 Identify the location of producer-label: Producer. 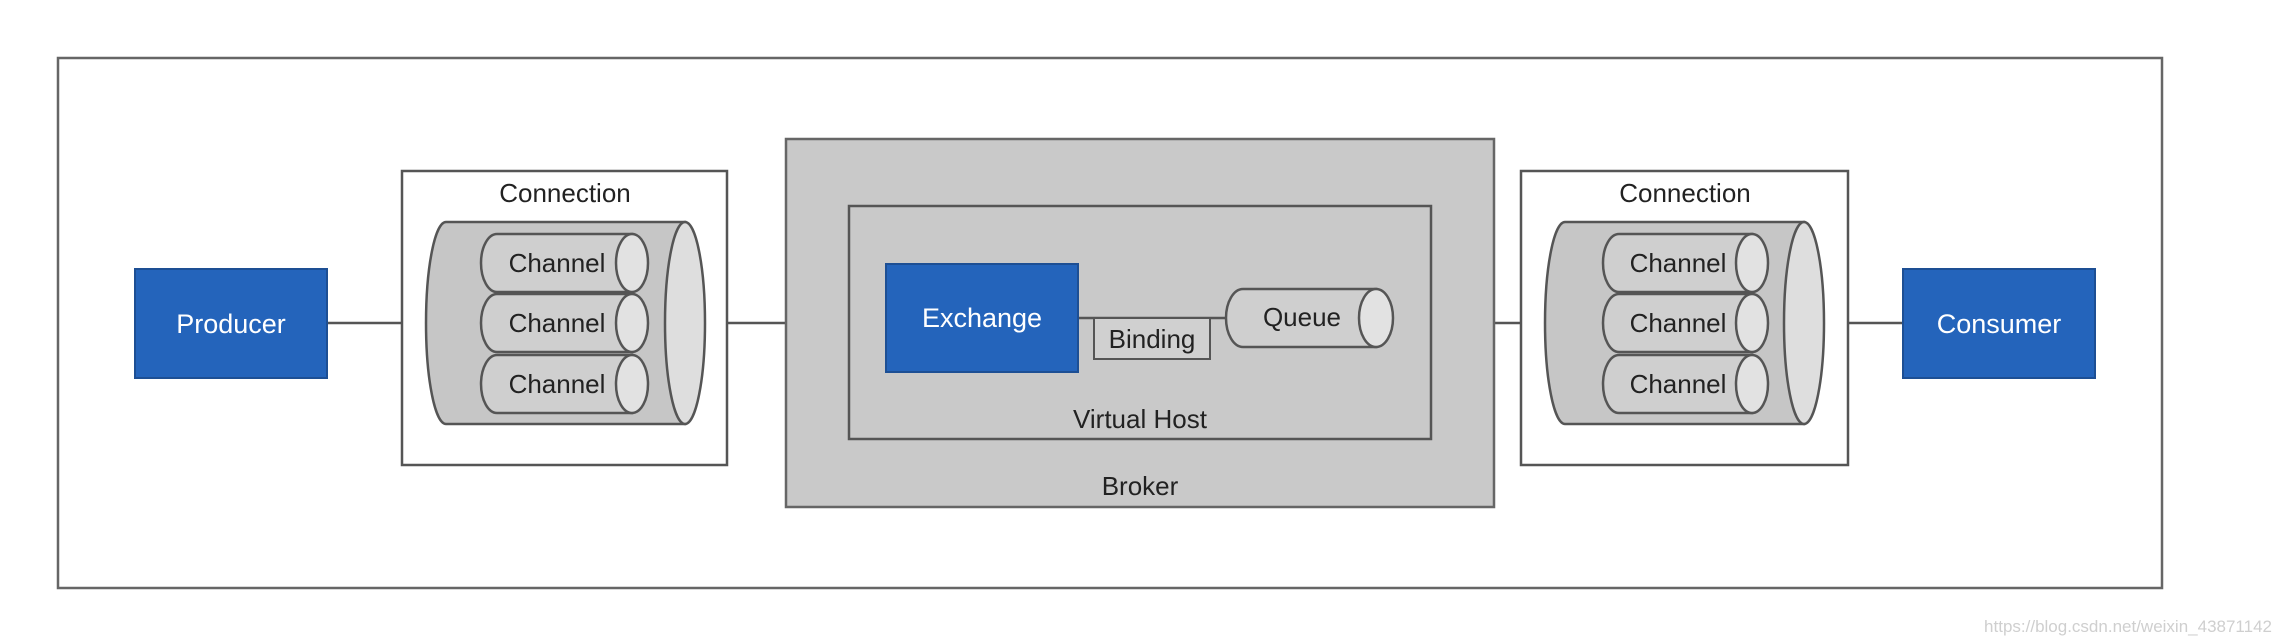
(231, 324).